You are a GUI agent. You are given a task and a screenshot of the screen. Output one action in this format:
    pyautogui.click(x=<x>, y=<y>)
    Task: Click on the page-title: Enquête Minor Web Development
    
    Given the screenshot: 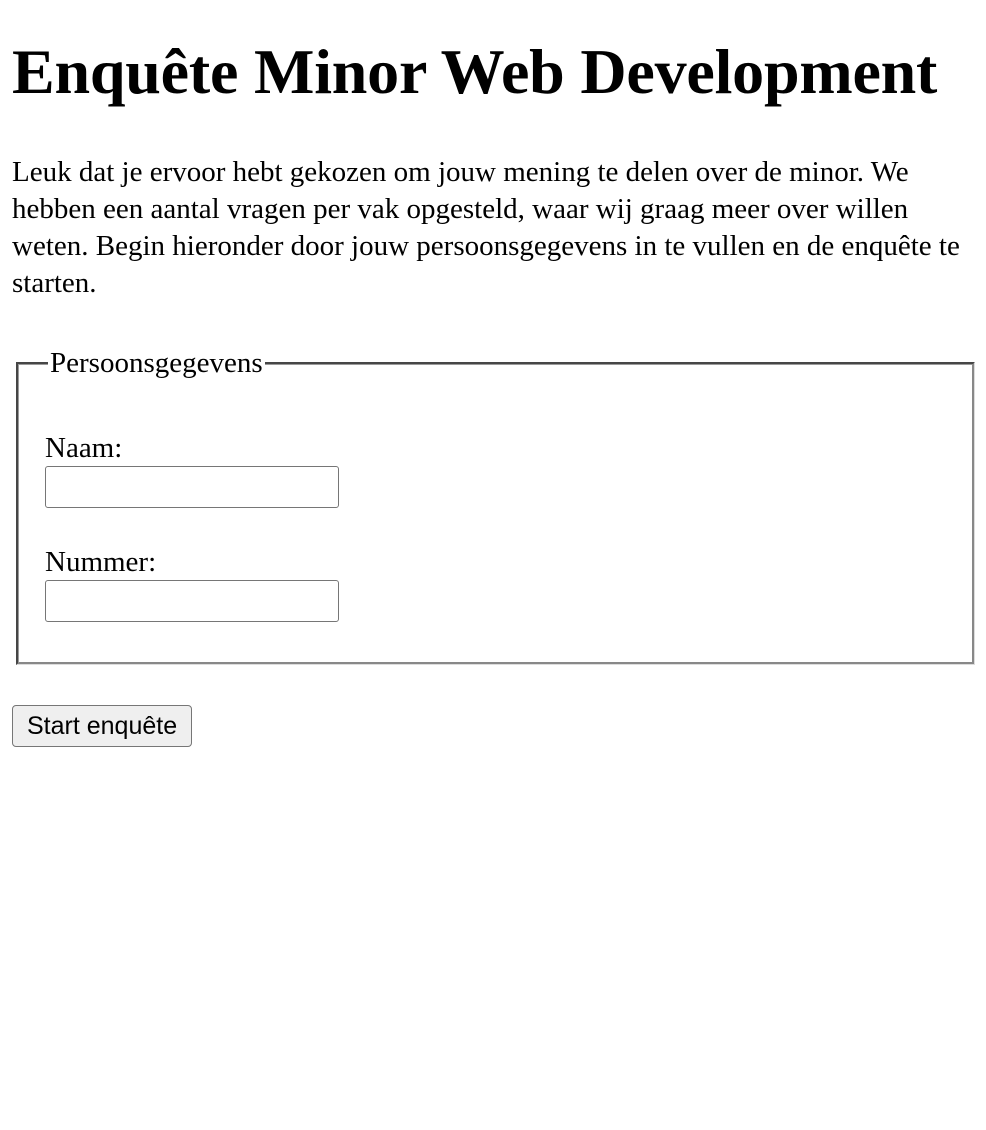 What is the action you would take?
    pyautogui.click(x=475, y=71)
    